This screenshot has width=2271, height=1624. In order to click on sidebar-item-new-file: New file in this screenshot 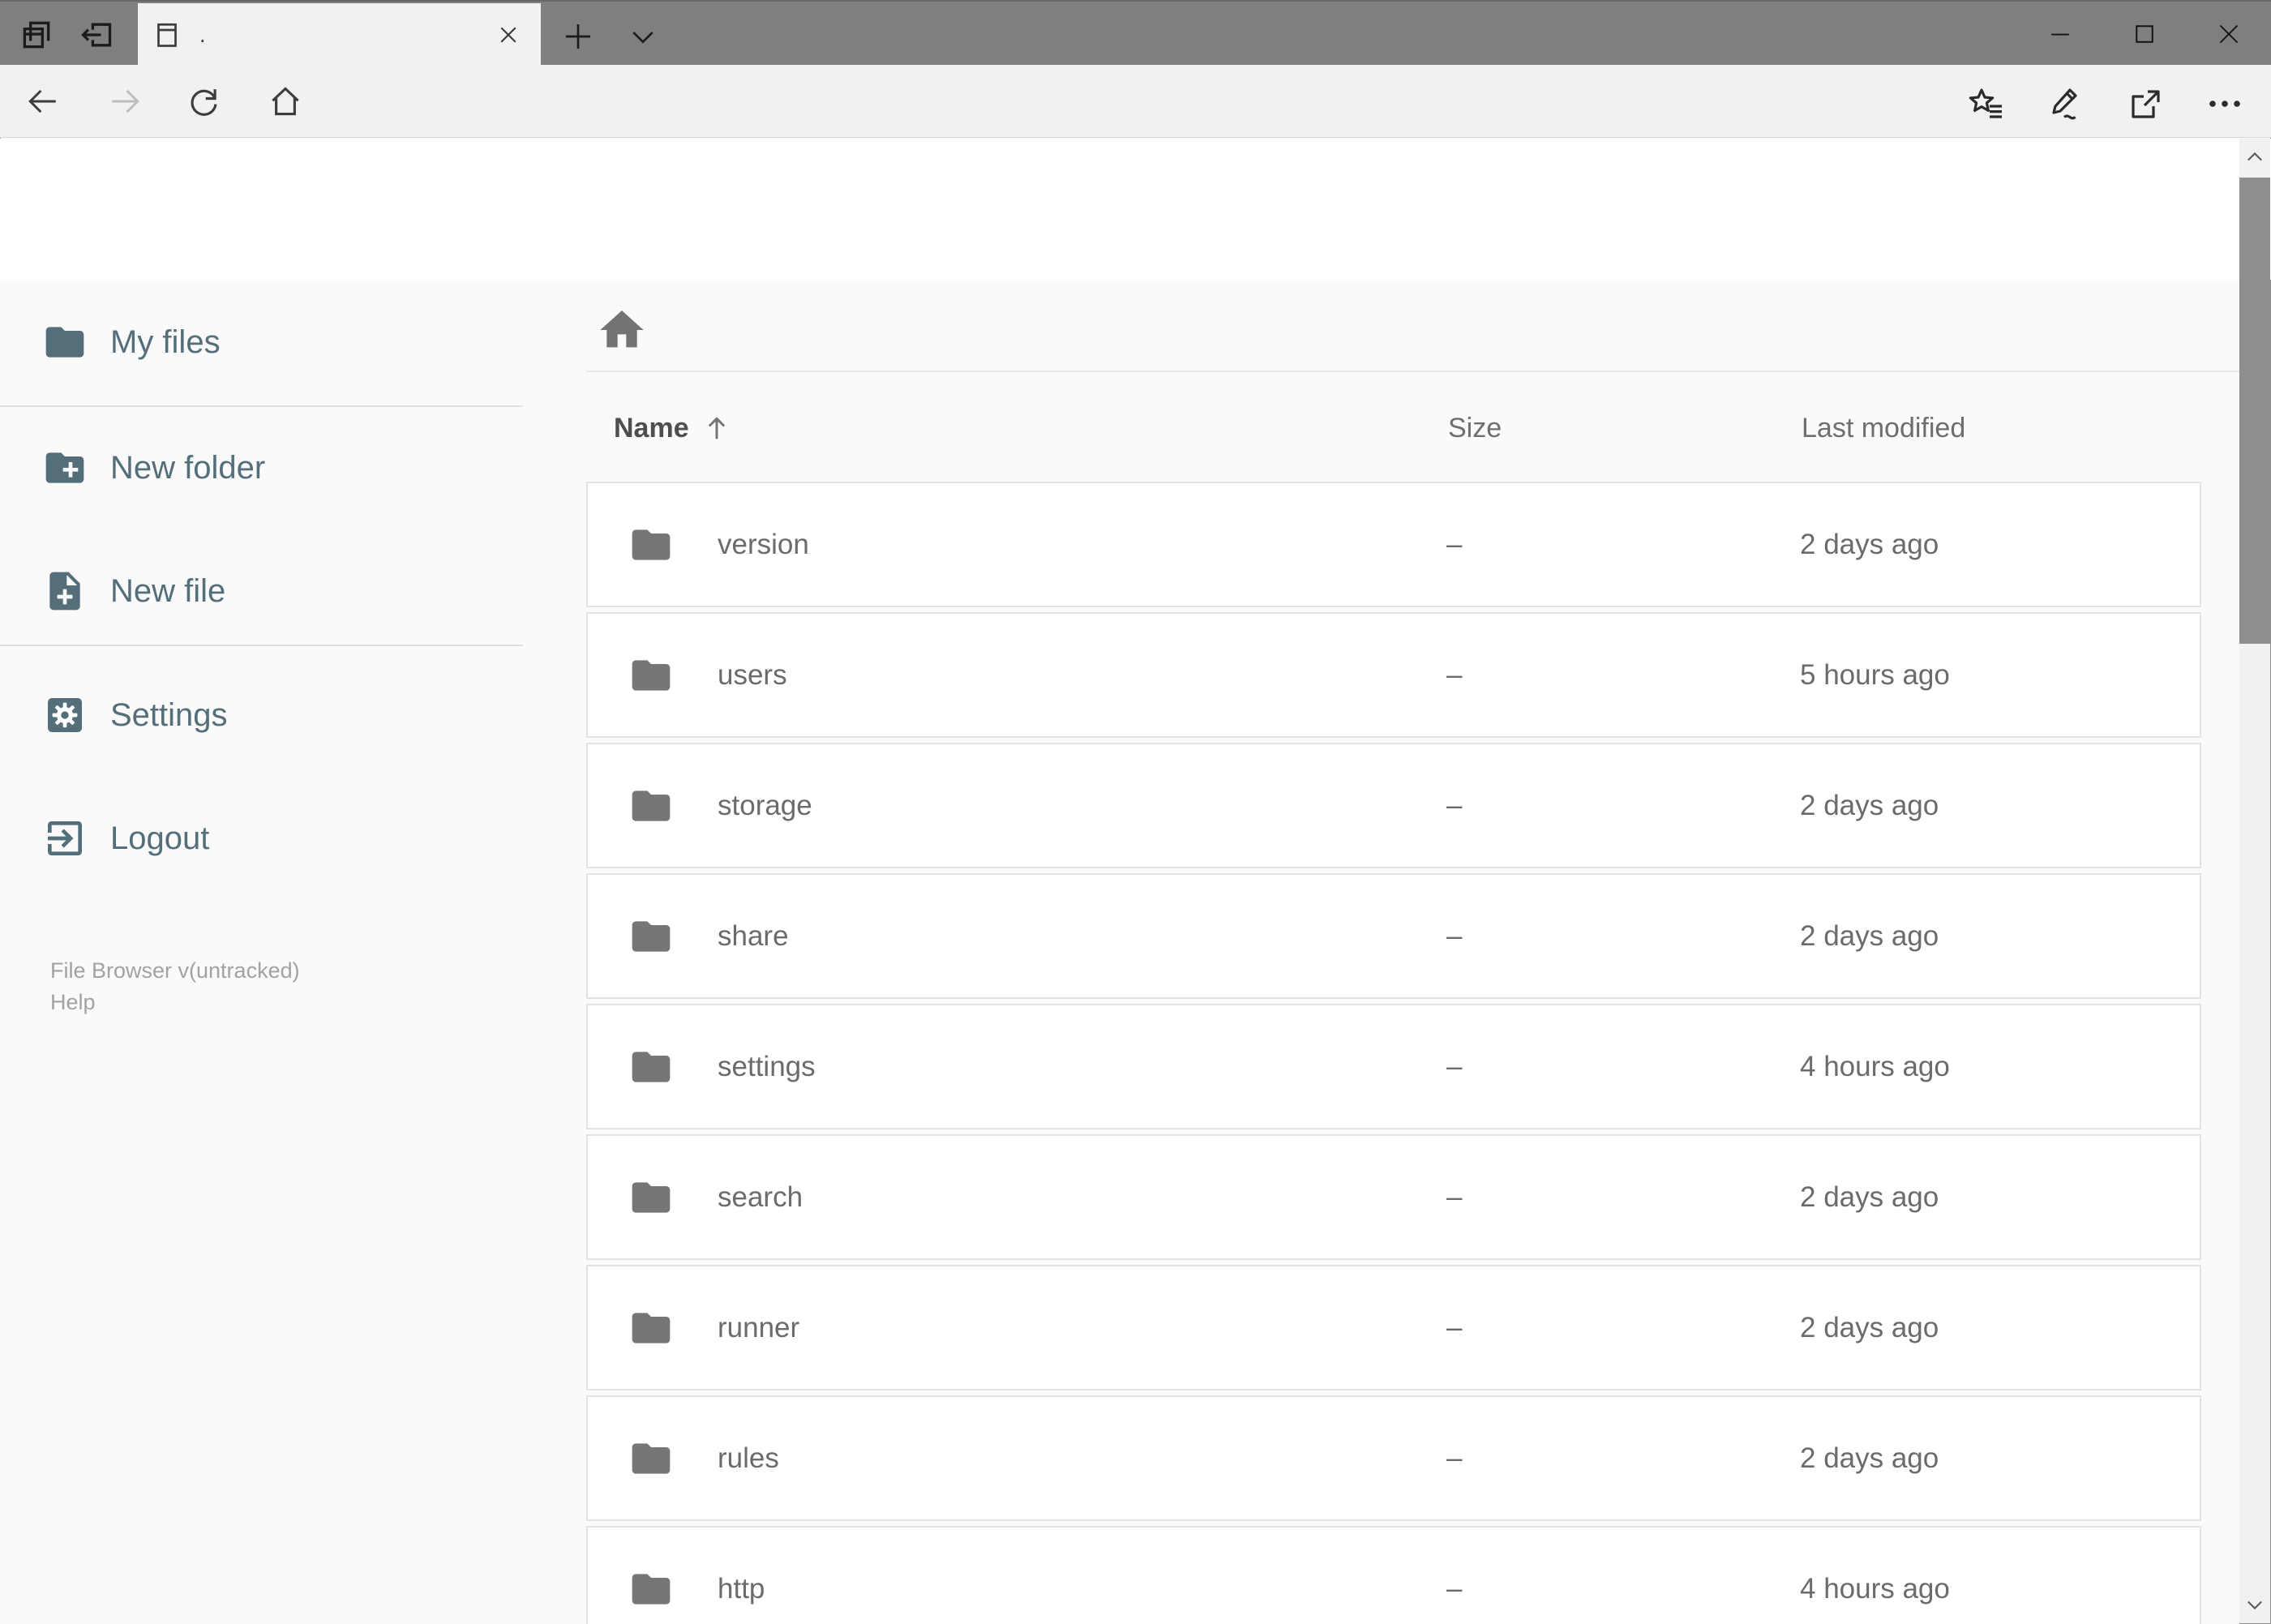, I will do `click(284, 591)`.